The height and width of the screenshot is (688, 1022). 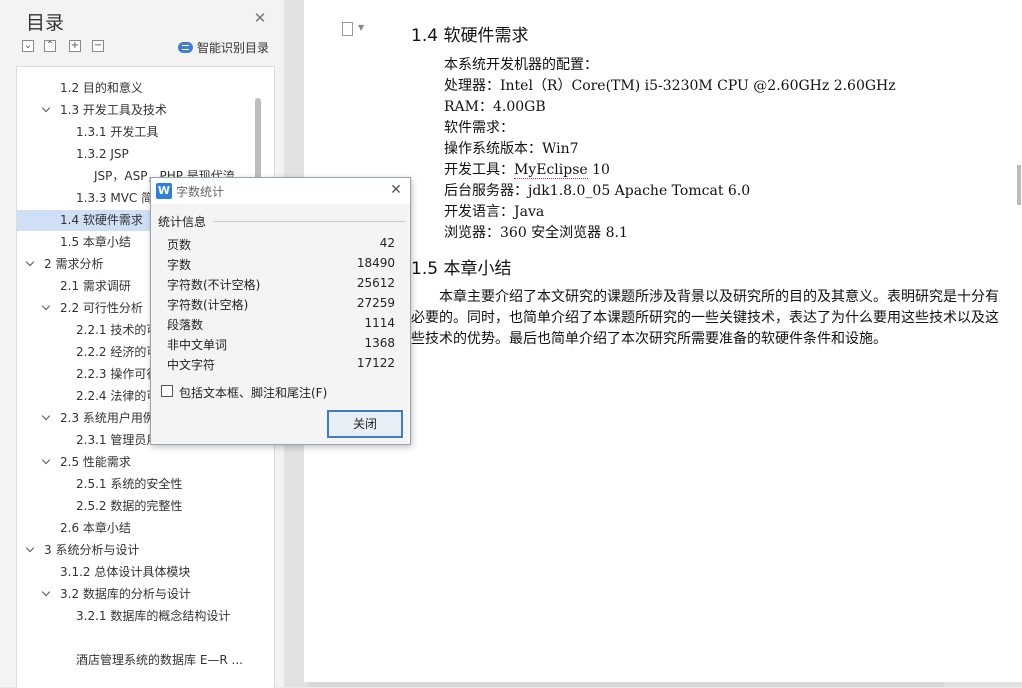 What do you see at coordinates (153, 616) in the screenshot?
I see `toc-item-label: 3.2.1 数据库的概念结构设计` at bounding box center [153, 616].